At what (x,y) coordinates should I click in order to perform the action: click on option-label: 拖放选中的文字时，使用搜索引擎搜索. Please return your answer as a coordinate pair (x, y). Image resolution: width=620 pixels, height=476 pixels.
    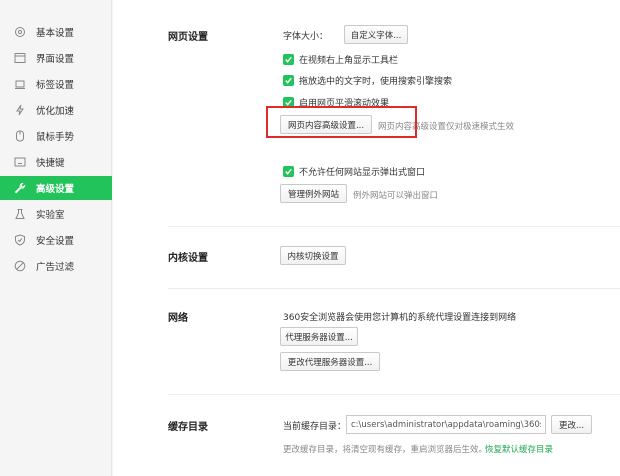
    Looking at the image, I should click on (376, 81).